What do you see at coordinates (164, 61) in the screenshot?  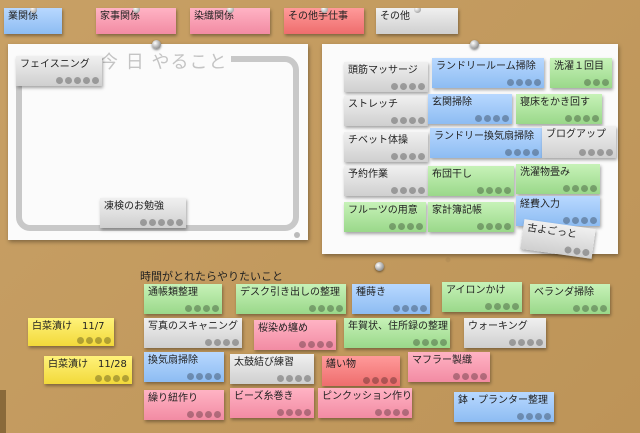 I see `today-heading: 今 日 やること` at bounding box center [164, 61].